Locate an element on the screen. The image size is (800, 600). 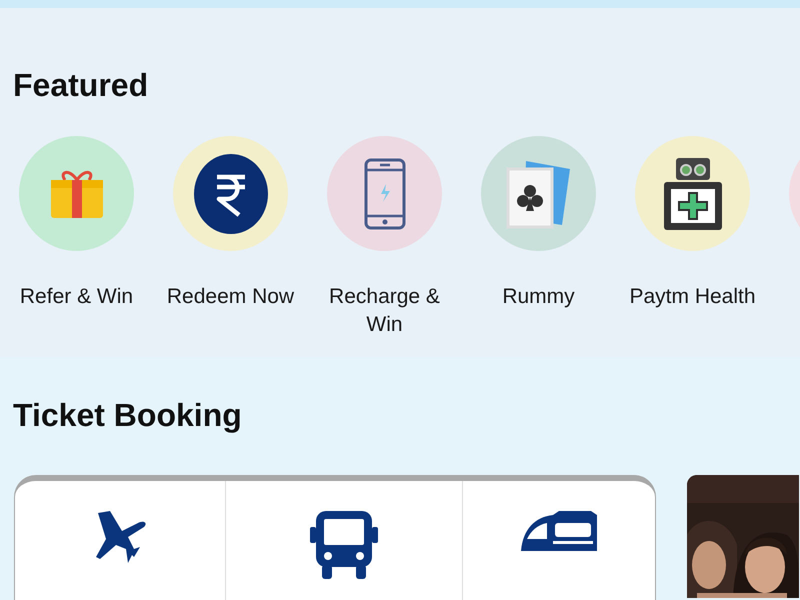
train-icon is located at coordinates (559, 531).